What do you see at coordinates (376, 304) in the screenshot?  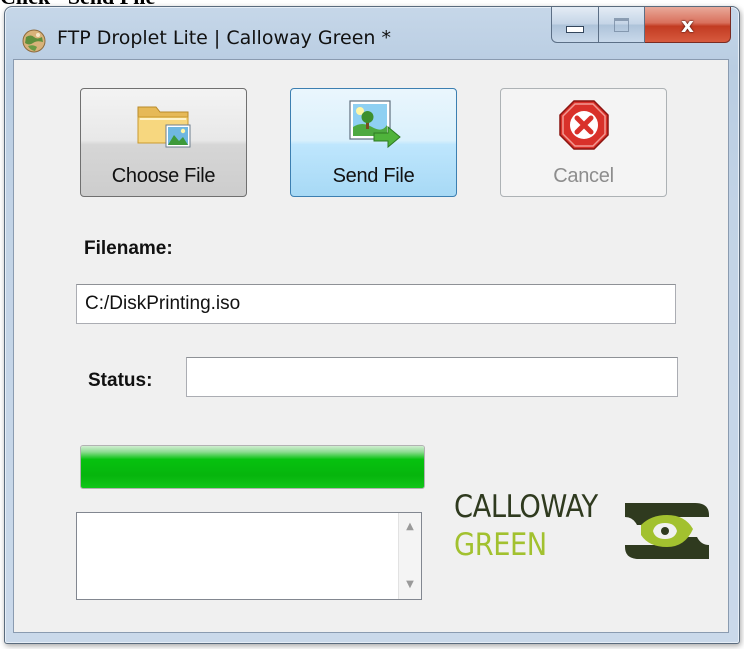 I see `filename-field` at bounding box center [376, 304].